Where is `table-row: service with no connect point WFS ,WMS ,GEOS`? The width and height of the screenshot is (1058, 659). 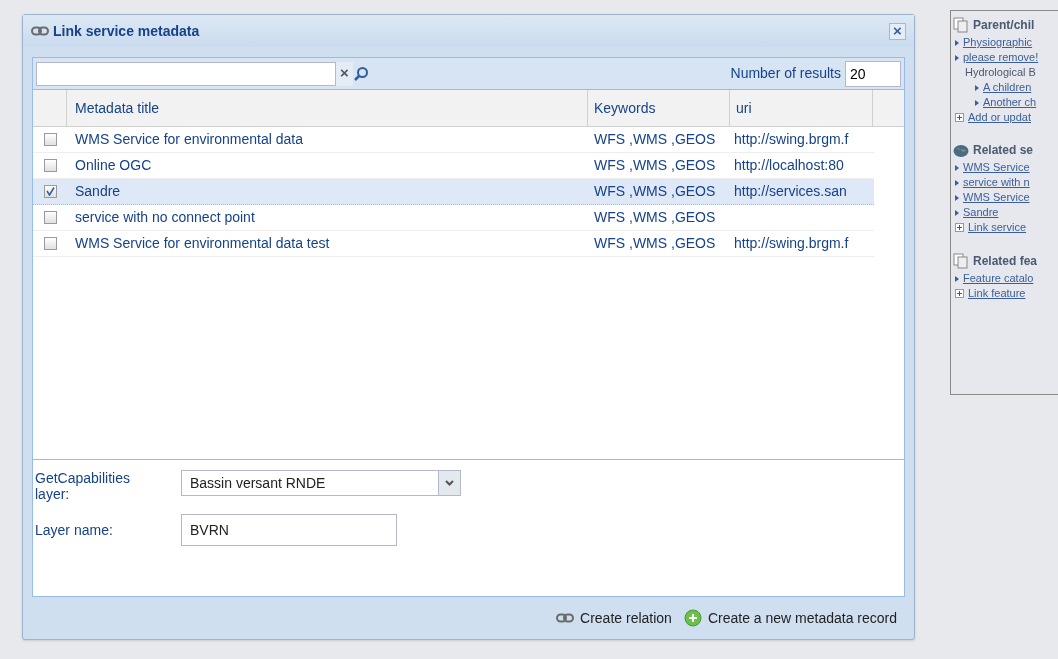 table-row: service with no connect point WFS ,WMS ,GEOS is located at coordinates (453, 218).